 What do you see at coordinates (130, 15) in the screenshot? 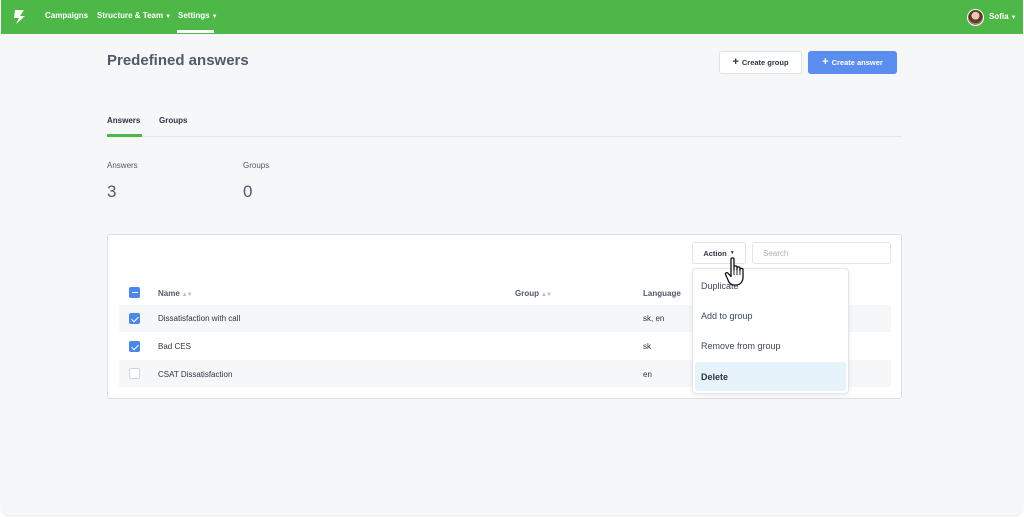
I see `nav-item-label: Structure & Team` at bounding box center [130, 15].